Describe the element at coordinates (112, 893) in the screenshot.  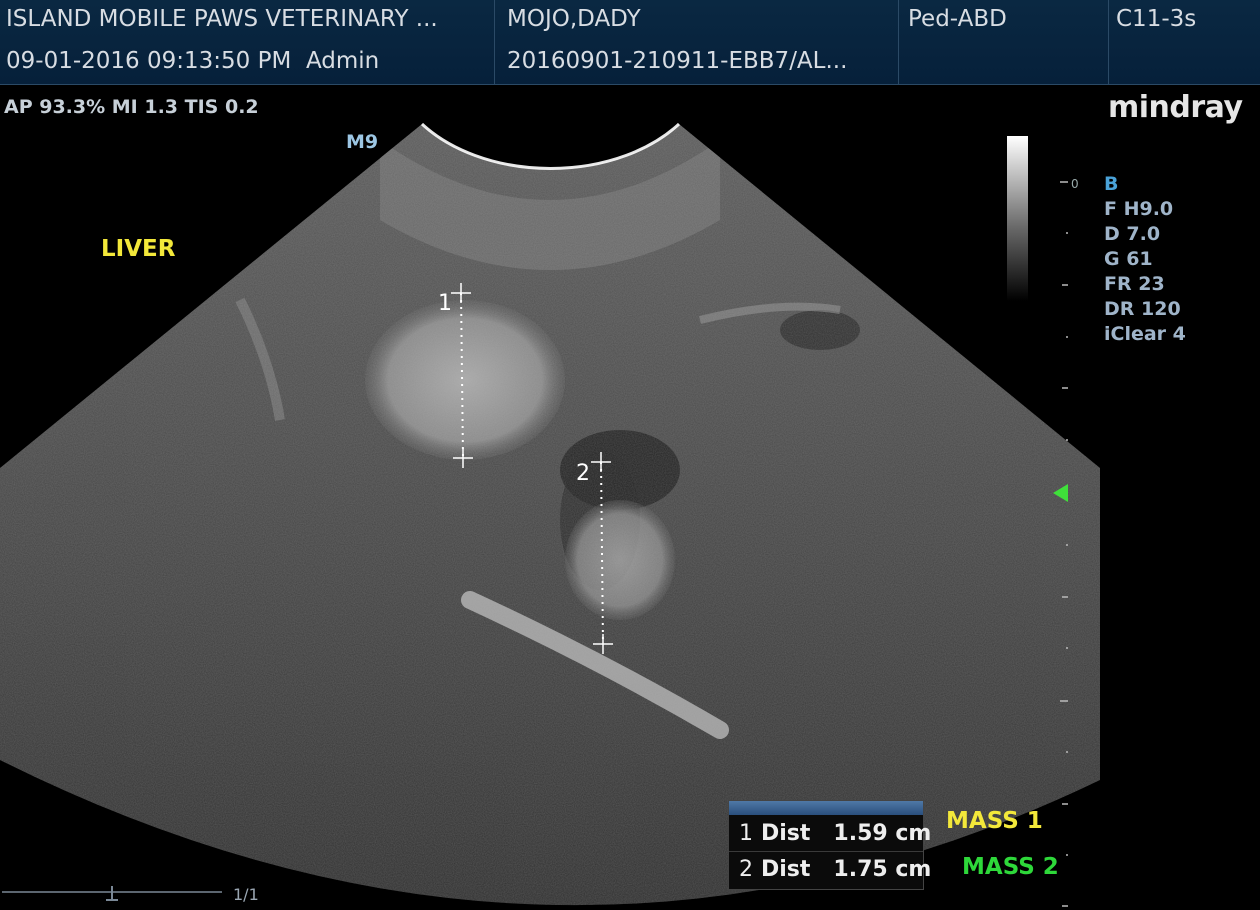
I see `cine-progress-bar` at that location.